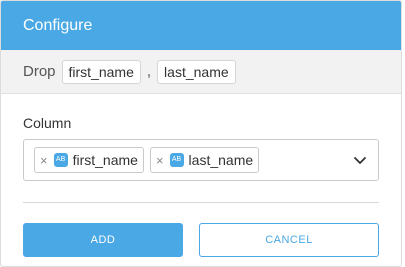  Describe the element at coordinates (201, 202) in the screenshot. I see `divider` at that location.